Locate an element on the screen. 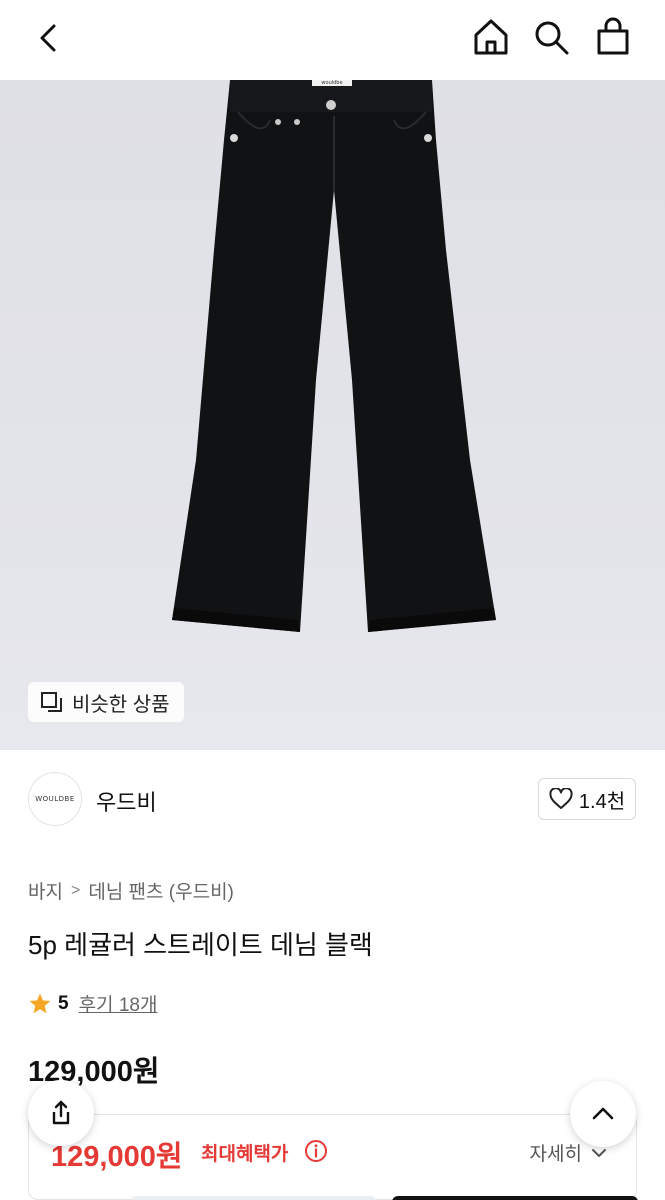 The height and width of the screenshot is (1200, 665). similar-items-icon is located at coordinates (51, 702).